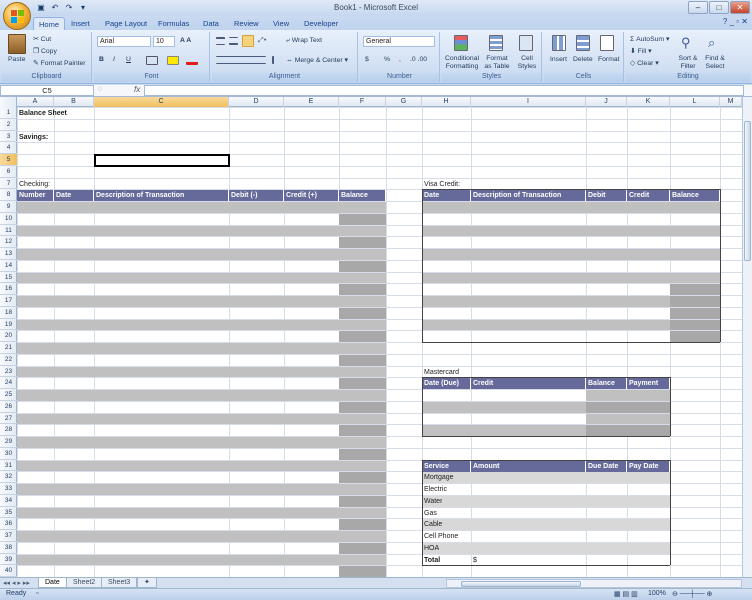 This screenshot has height=600, width=752. Describe the element at coordinates (246, 23) in the screenshot. I see `tab-review: Review` at that location.